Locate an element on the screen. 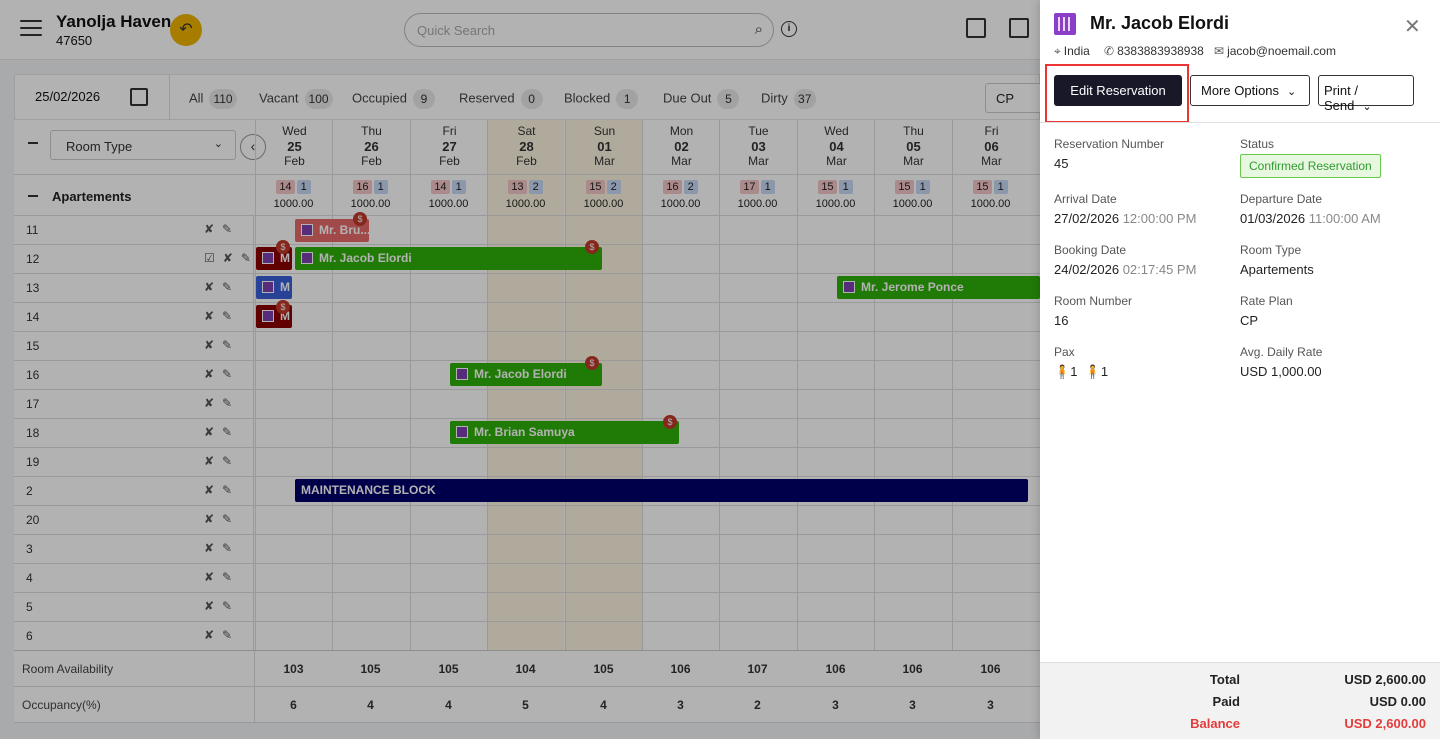 This screenshot has width=1440, height=739. room-number-label: Room Number is located at coordinates (1093, 301).